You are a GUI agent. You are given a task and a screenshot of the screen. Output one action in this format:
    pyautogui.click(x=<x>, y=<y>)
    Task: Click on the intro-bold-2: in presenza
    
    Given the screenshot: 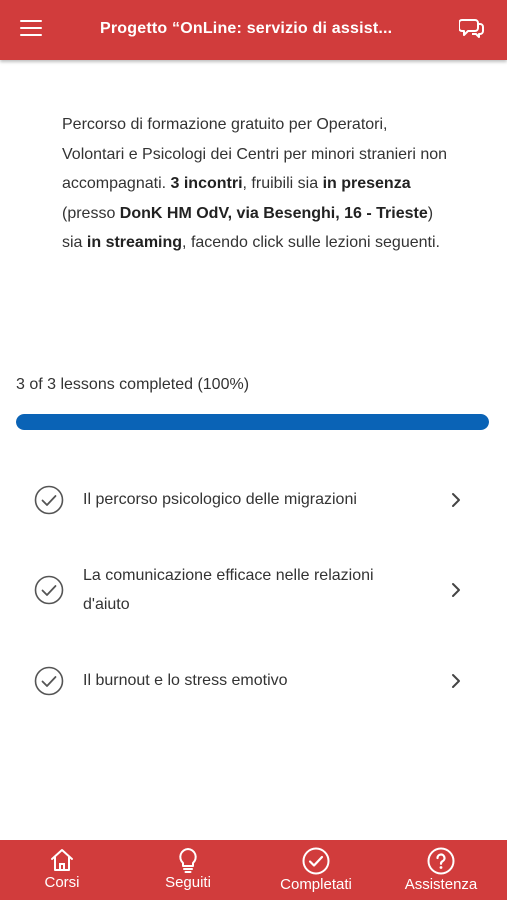 What is the action you would take?
    pyautogui.click(x=366, y=183)
    